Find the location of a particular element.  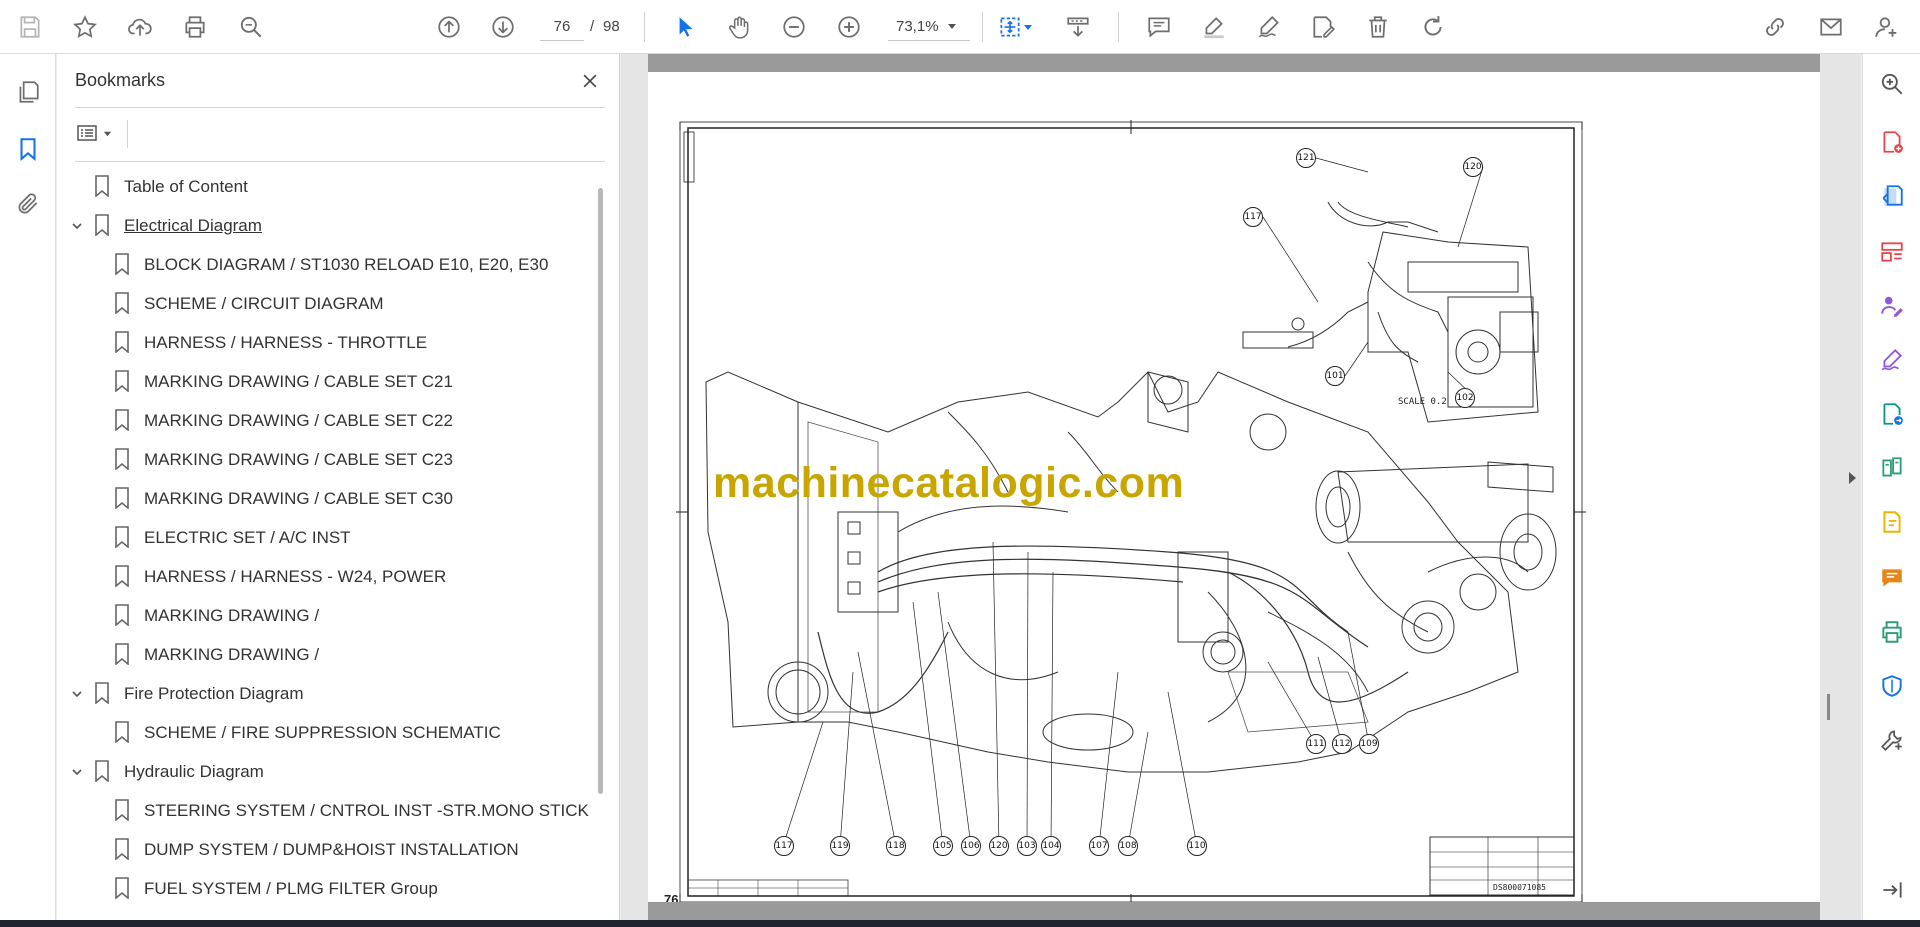

bookmark-item: HARNESS / HARNESS - THROTTLE is located at coordinates (327, 342).